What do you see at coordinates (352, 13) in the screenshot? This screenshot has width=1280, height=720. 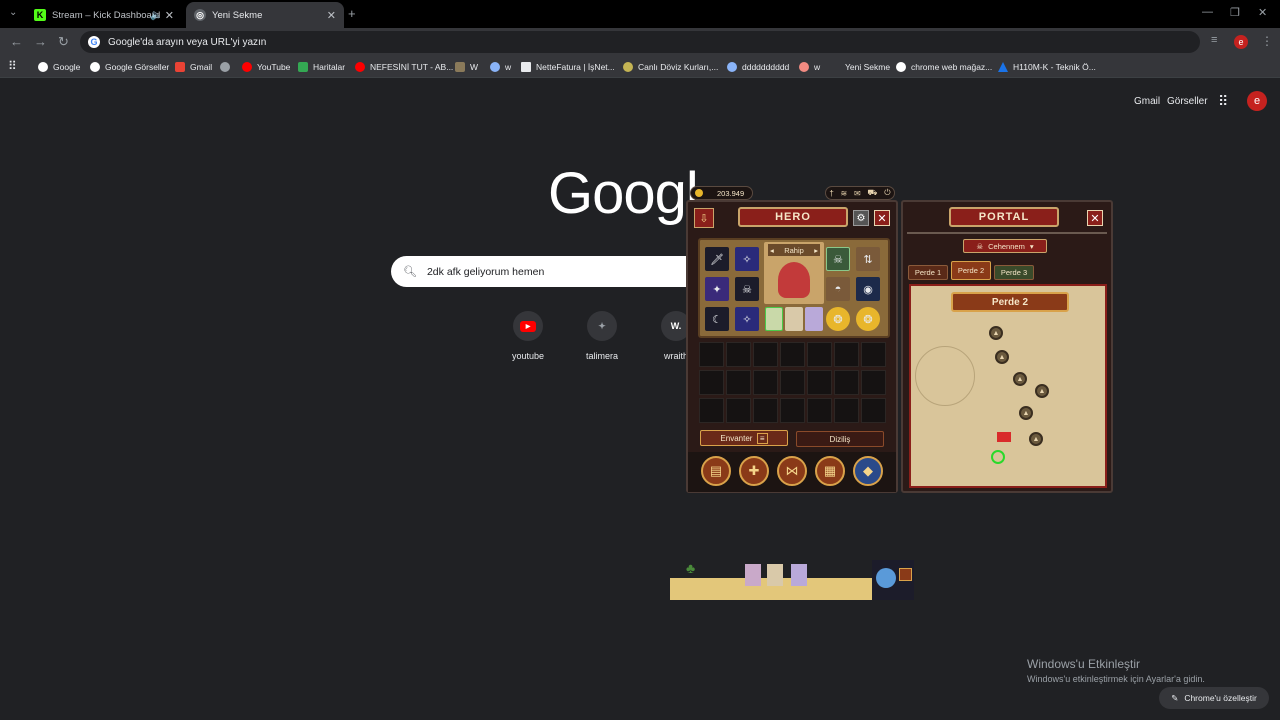 I see `new-tab-plus-icon: +` at bounding box center [352, 13].